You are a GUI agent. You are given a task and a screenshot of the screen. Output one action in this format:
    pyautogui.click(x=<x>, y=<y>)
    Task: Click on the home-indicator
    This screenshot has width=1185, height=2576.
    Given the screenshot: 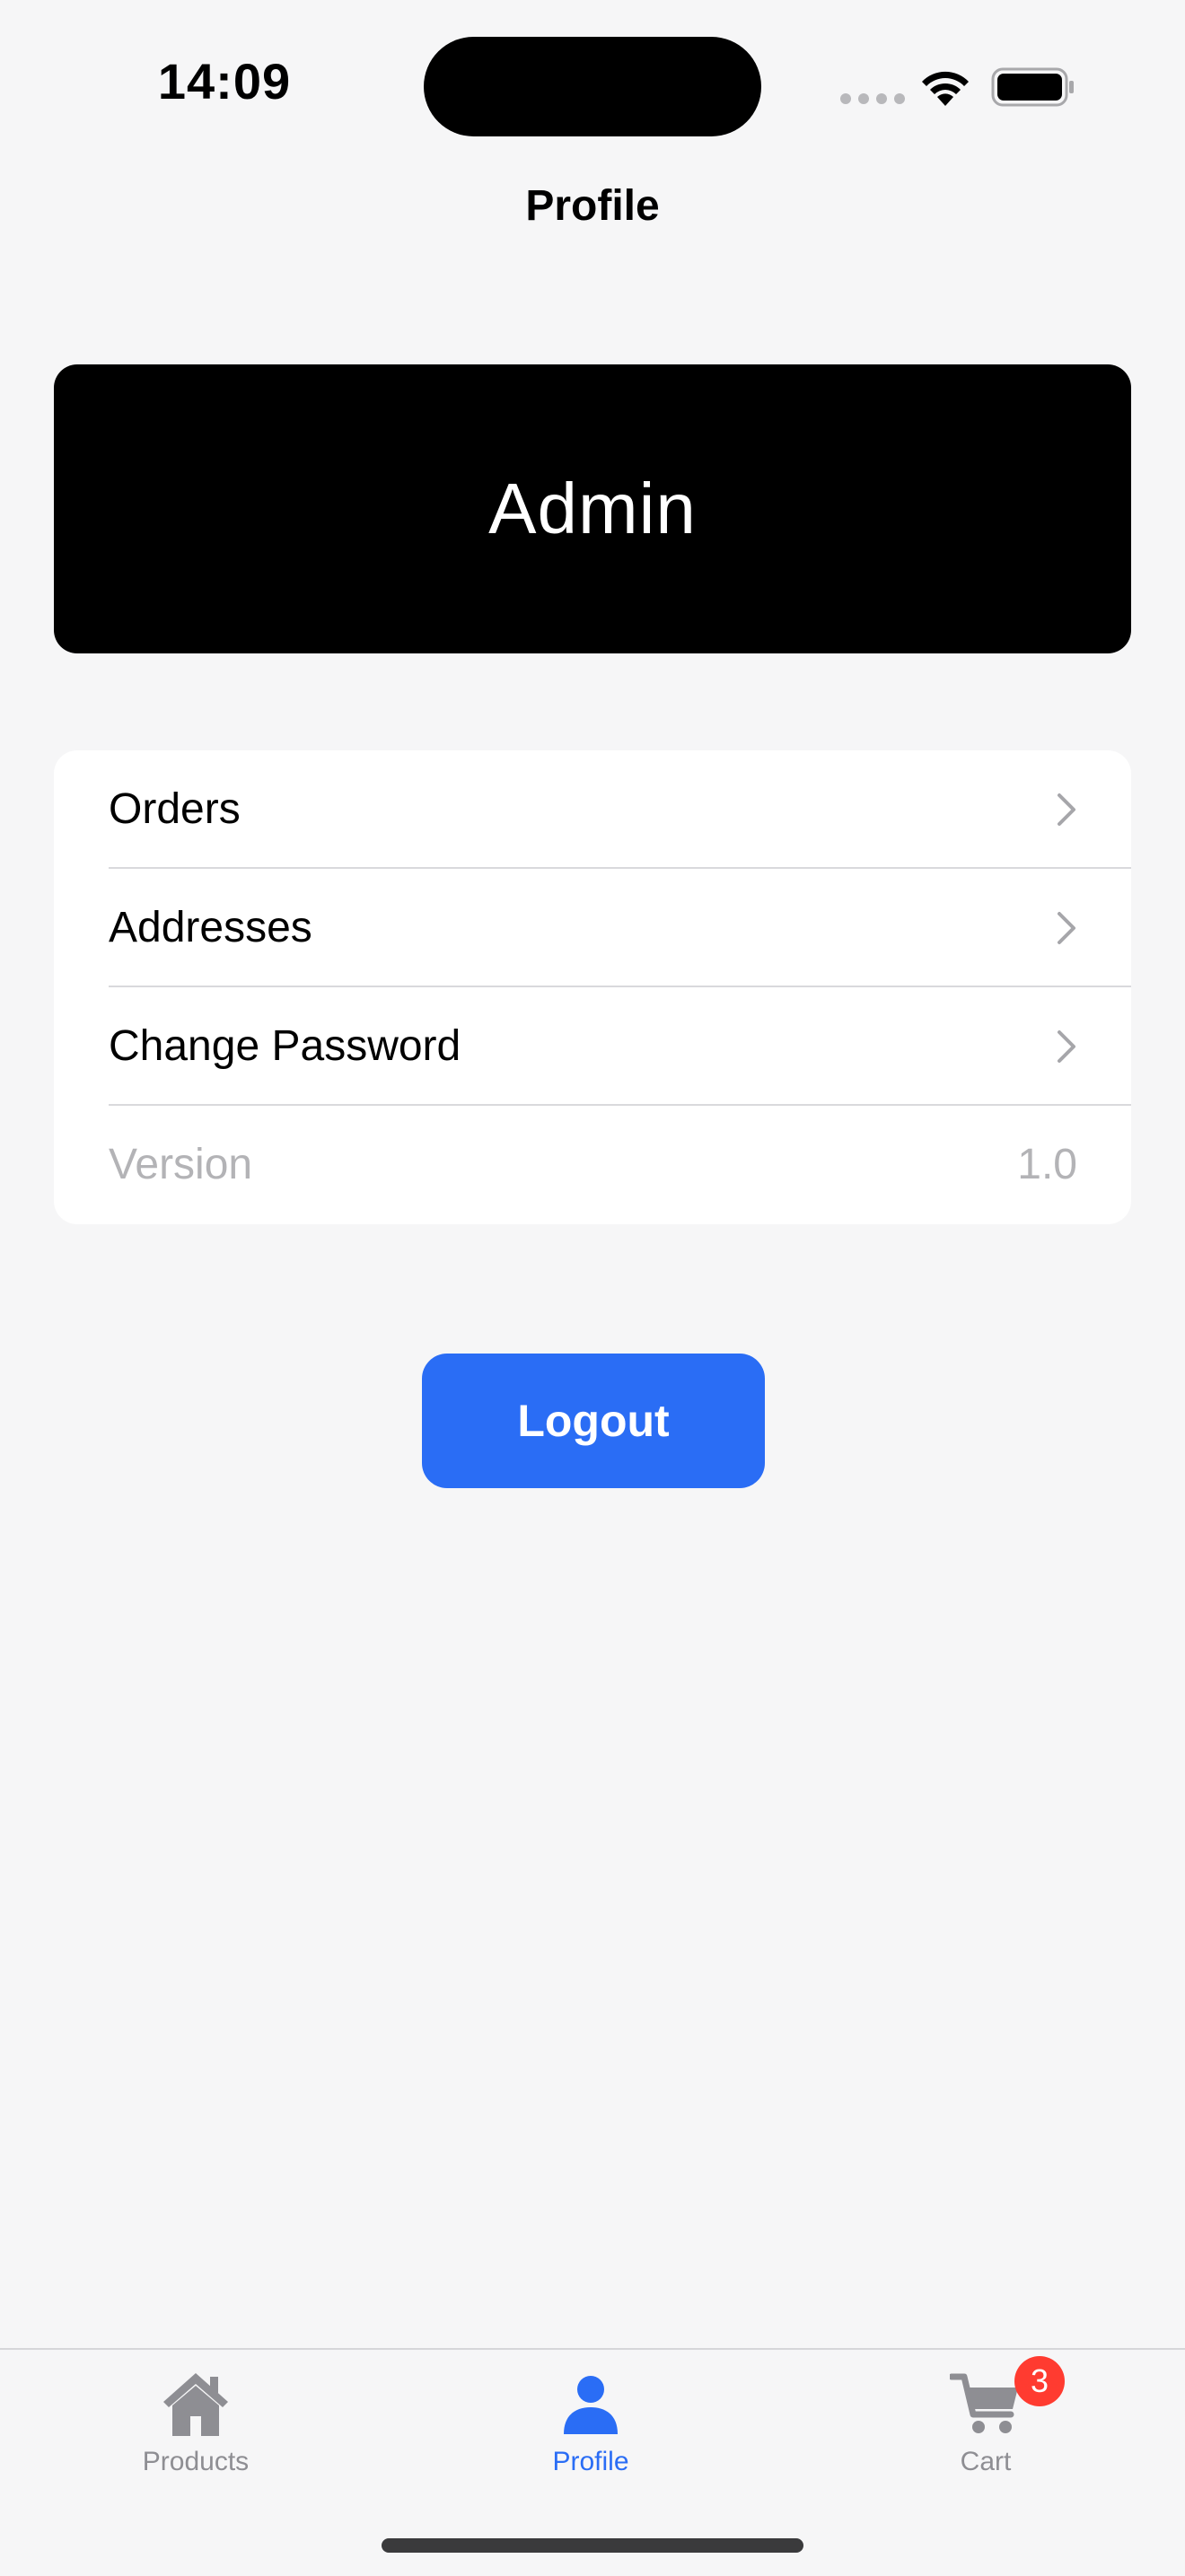 What is the action you would take?
    pyautogui.click(x=592, y=2545)
    